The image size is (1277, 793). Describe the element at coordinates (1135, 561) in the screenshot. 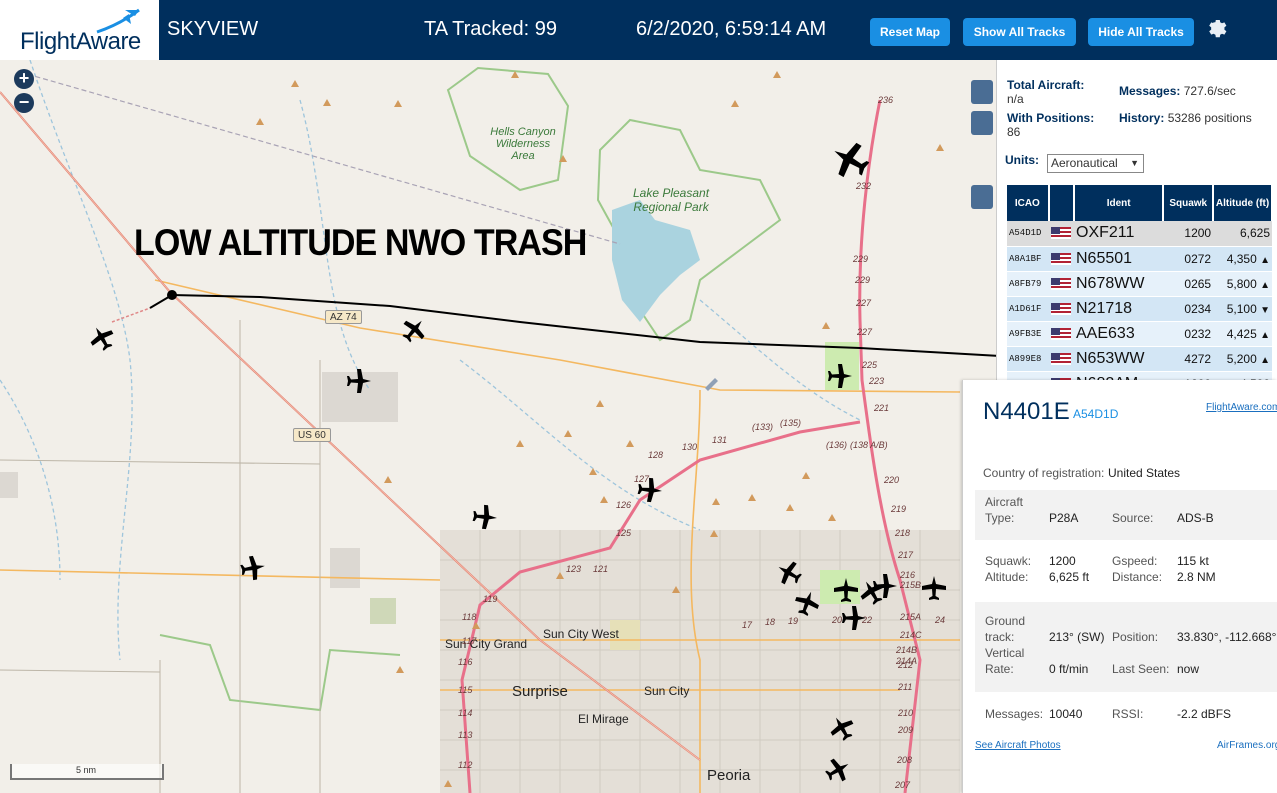

I see `gspeed-label: Gspeed:` at that location.